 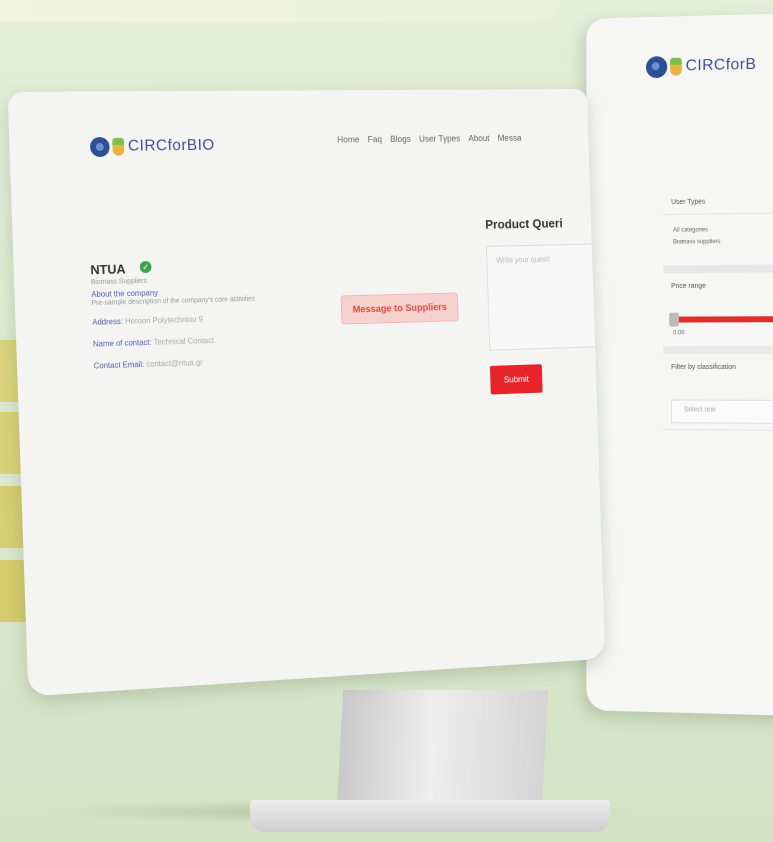 What do you see at coordinates (721, 65) in the screenshot?
I see `logo-text: CIRCforB` at bounding box center [721, 65].